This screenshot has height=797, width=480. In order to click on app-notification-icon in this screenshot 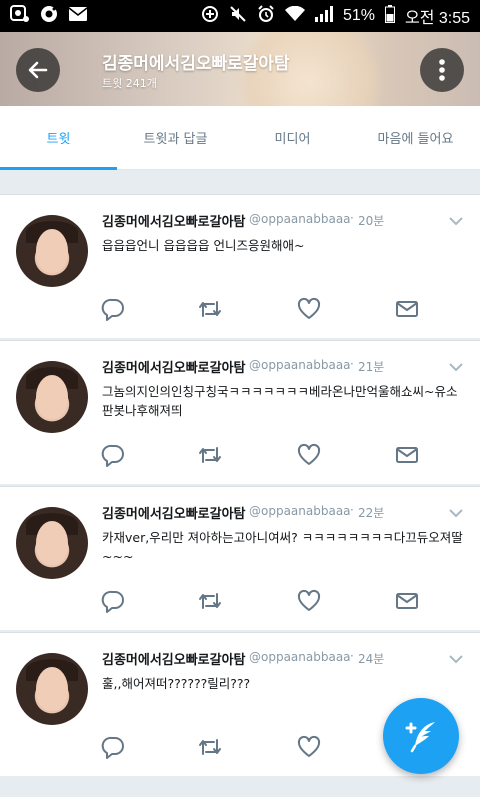, I will do `click(20, 16)`.